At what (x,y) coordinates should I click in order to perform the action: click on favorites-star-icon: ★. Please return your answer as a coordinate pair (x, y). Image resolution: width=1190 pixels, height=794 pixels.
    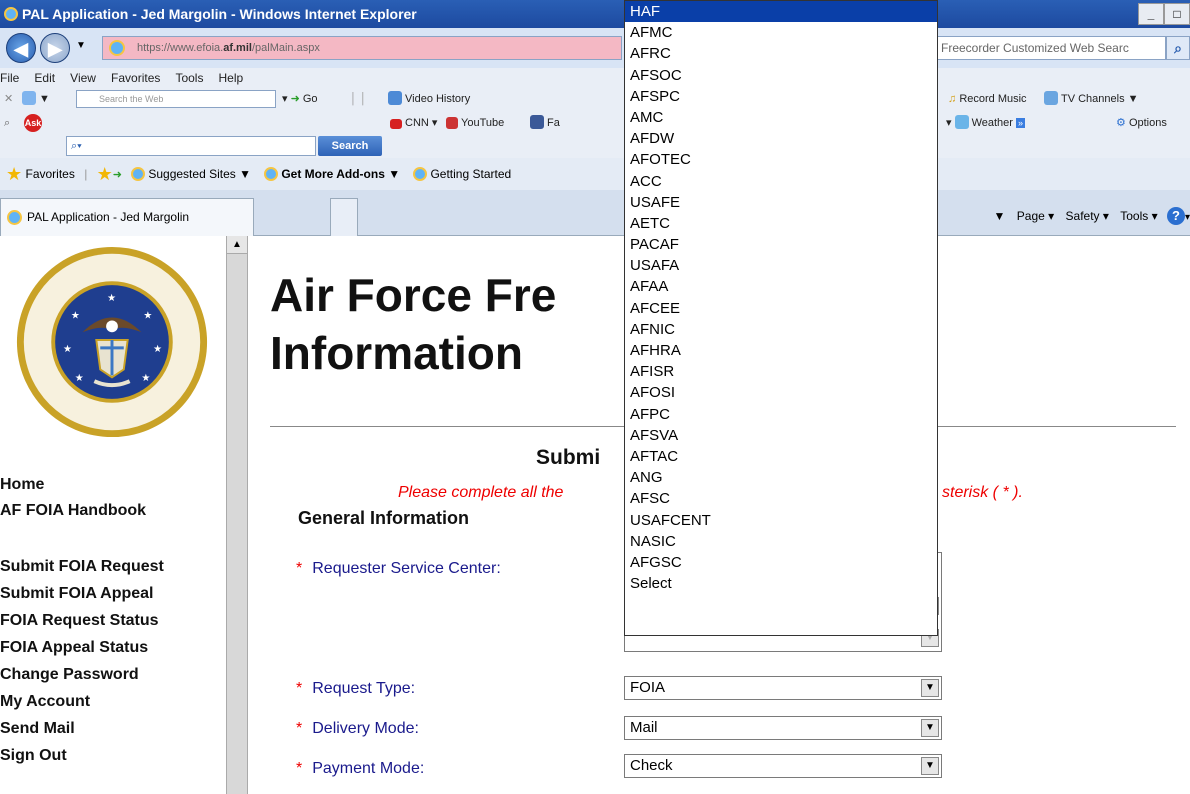
    Looking at the image, I should click on (14, 174).